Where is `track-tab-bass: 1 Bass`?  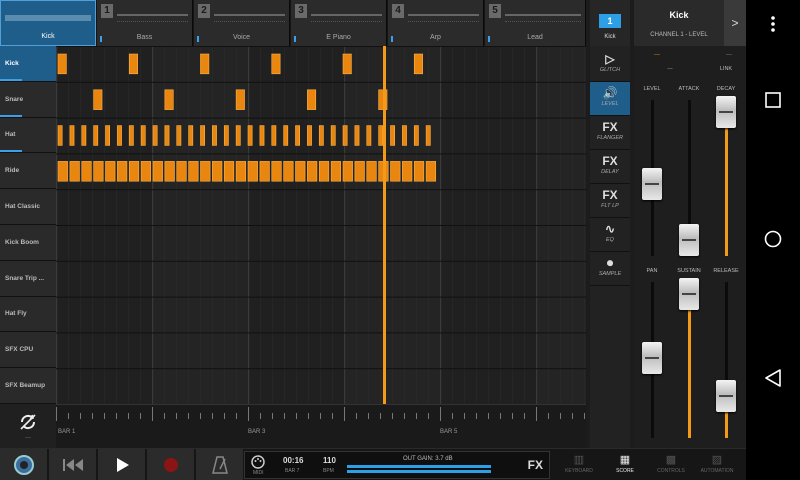
track-tab-bass: 1 Bass is located at coordinates (145, 23).